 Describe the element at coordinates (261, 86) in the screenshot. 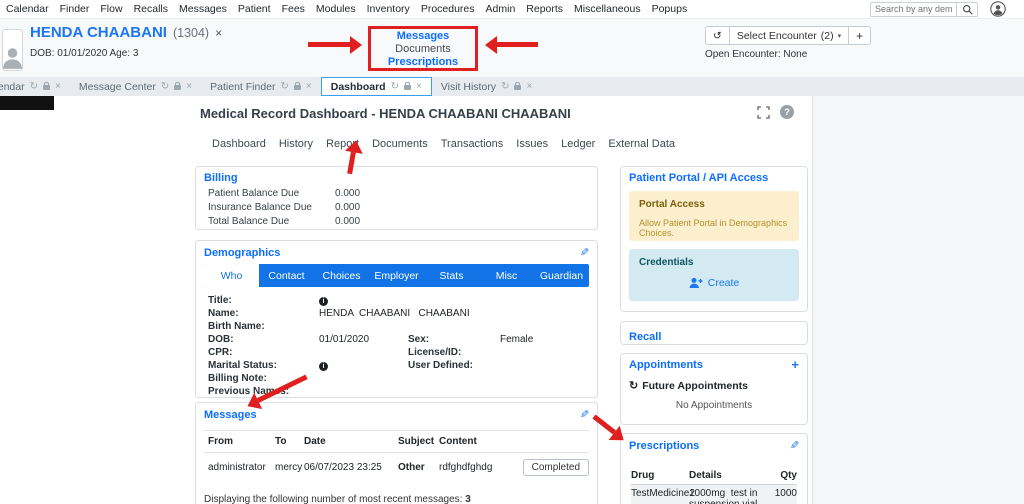

I see `tab-patient-finder: Patient Finder ↻ ×` at that location.